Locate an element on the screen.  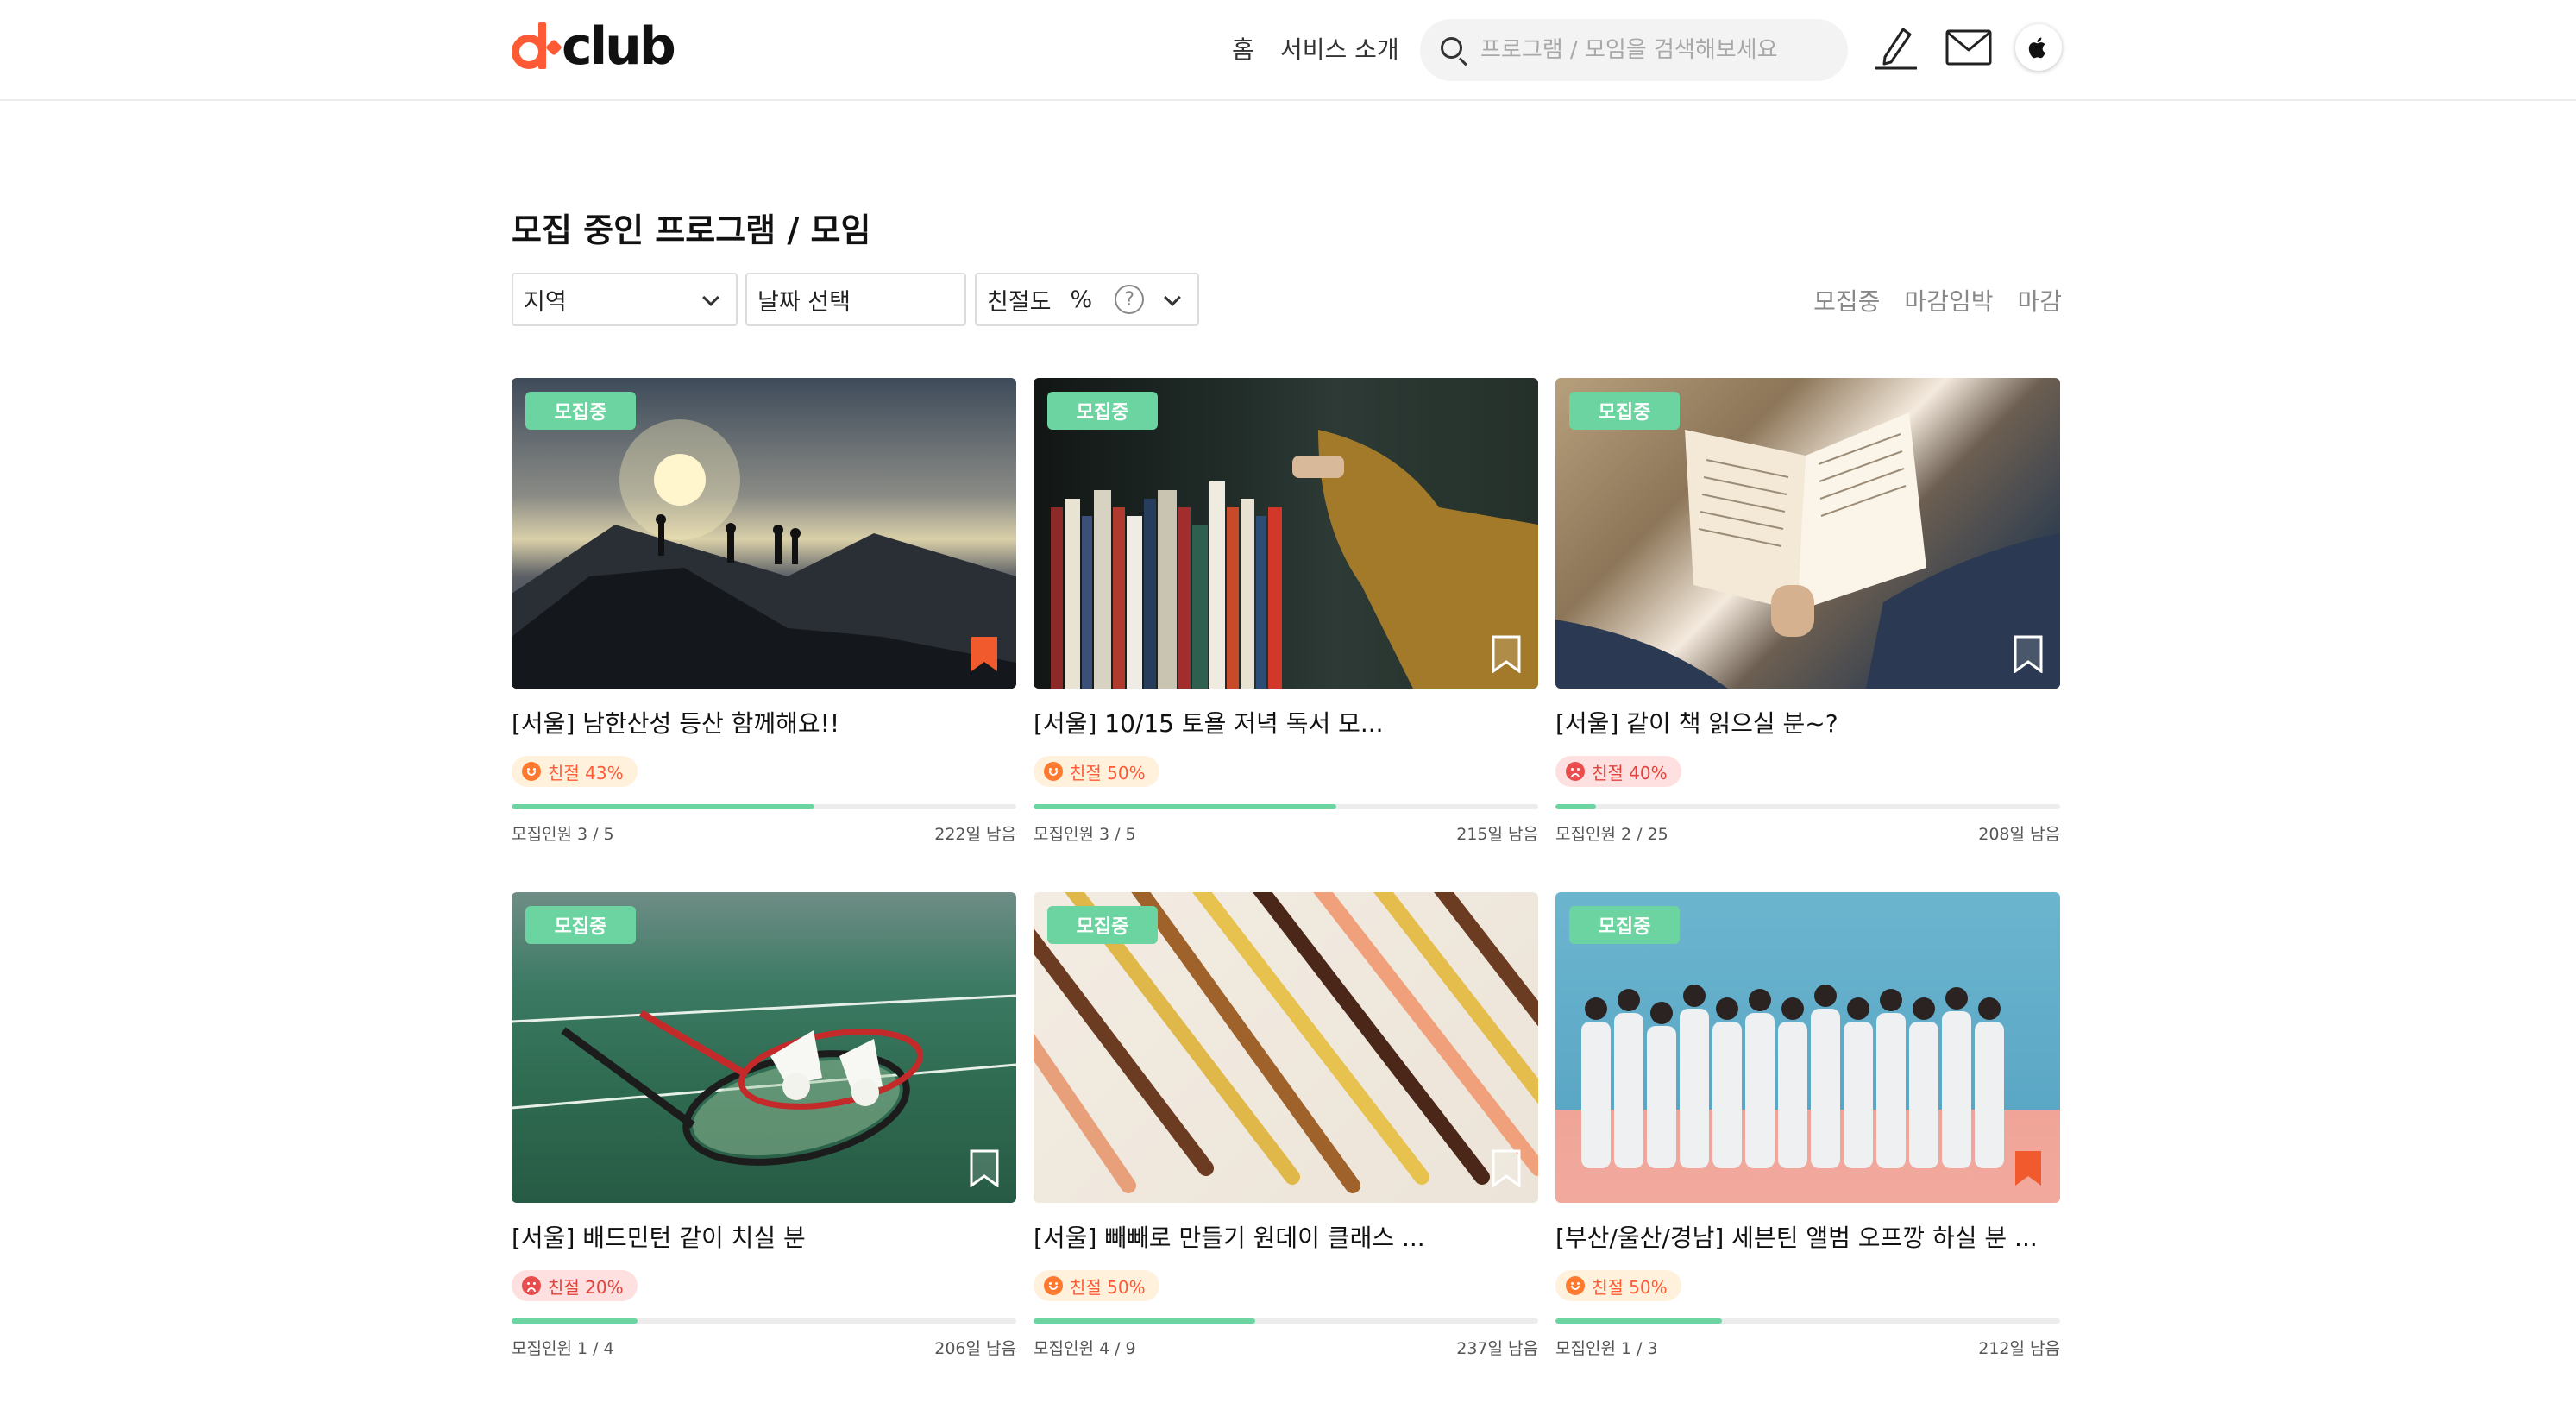
search-input is located at coordinates (1652, 50).